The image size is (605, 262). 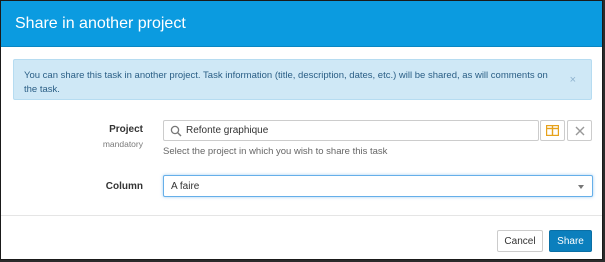 I want to click on project-value: Refonte graphique, so click(x=227, y=130).